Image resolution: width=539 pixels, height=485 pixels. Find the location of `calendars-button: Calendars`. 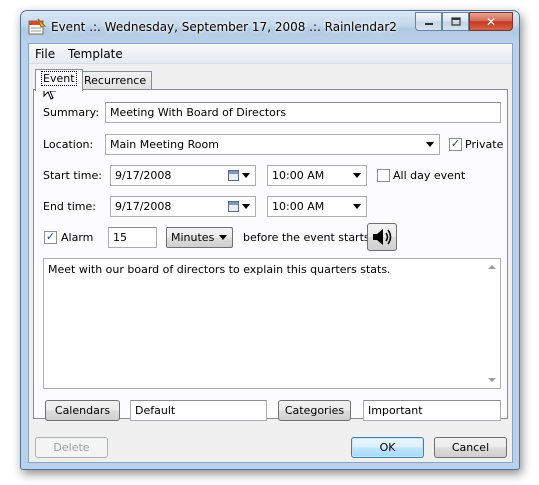

calendars-button: Calendars is located at coordinates (82, 410).